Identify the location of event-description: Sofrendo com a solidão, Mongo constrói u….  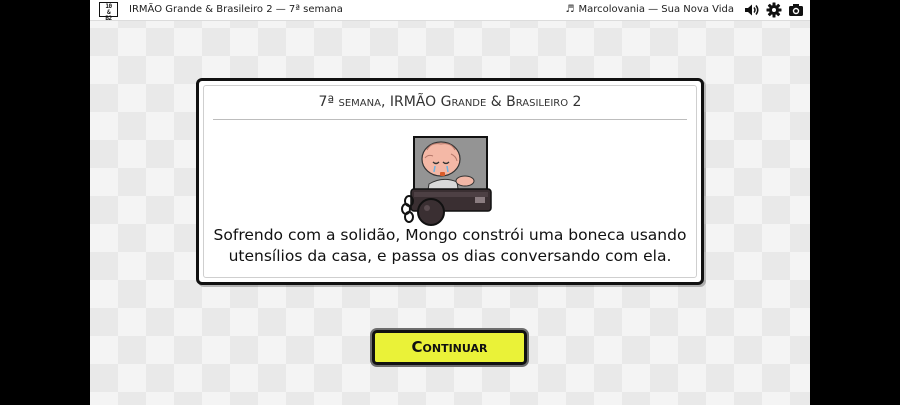
(450, 245).